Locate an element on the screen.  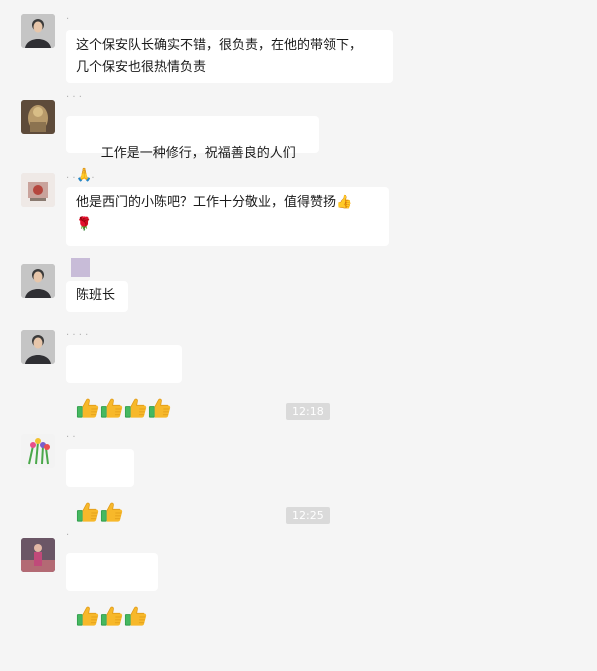
message-bubble: 工作是一种修行，祝福善良的人们🙏 is located at coordinates (192, 149).